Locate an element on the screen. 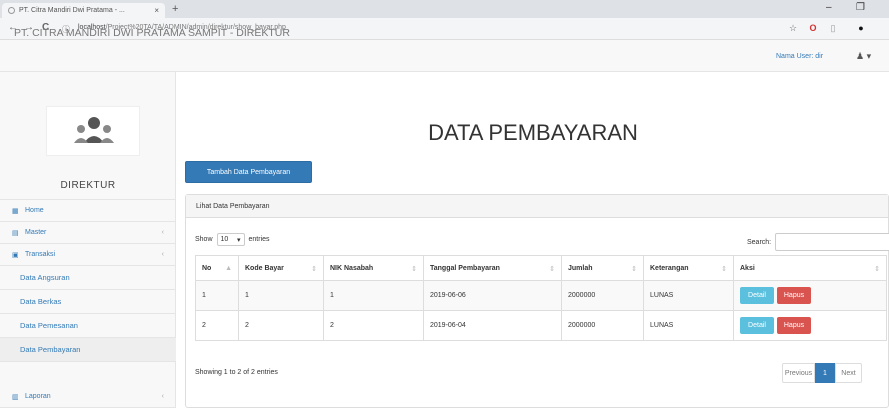 This screenshot has width=889, height=408. entries-select: 10 ▾ is located at coordinates (230, 239).